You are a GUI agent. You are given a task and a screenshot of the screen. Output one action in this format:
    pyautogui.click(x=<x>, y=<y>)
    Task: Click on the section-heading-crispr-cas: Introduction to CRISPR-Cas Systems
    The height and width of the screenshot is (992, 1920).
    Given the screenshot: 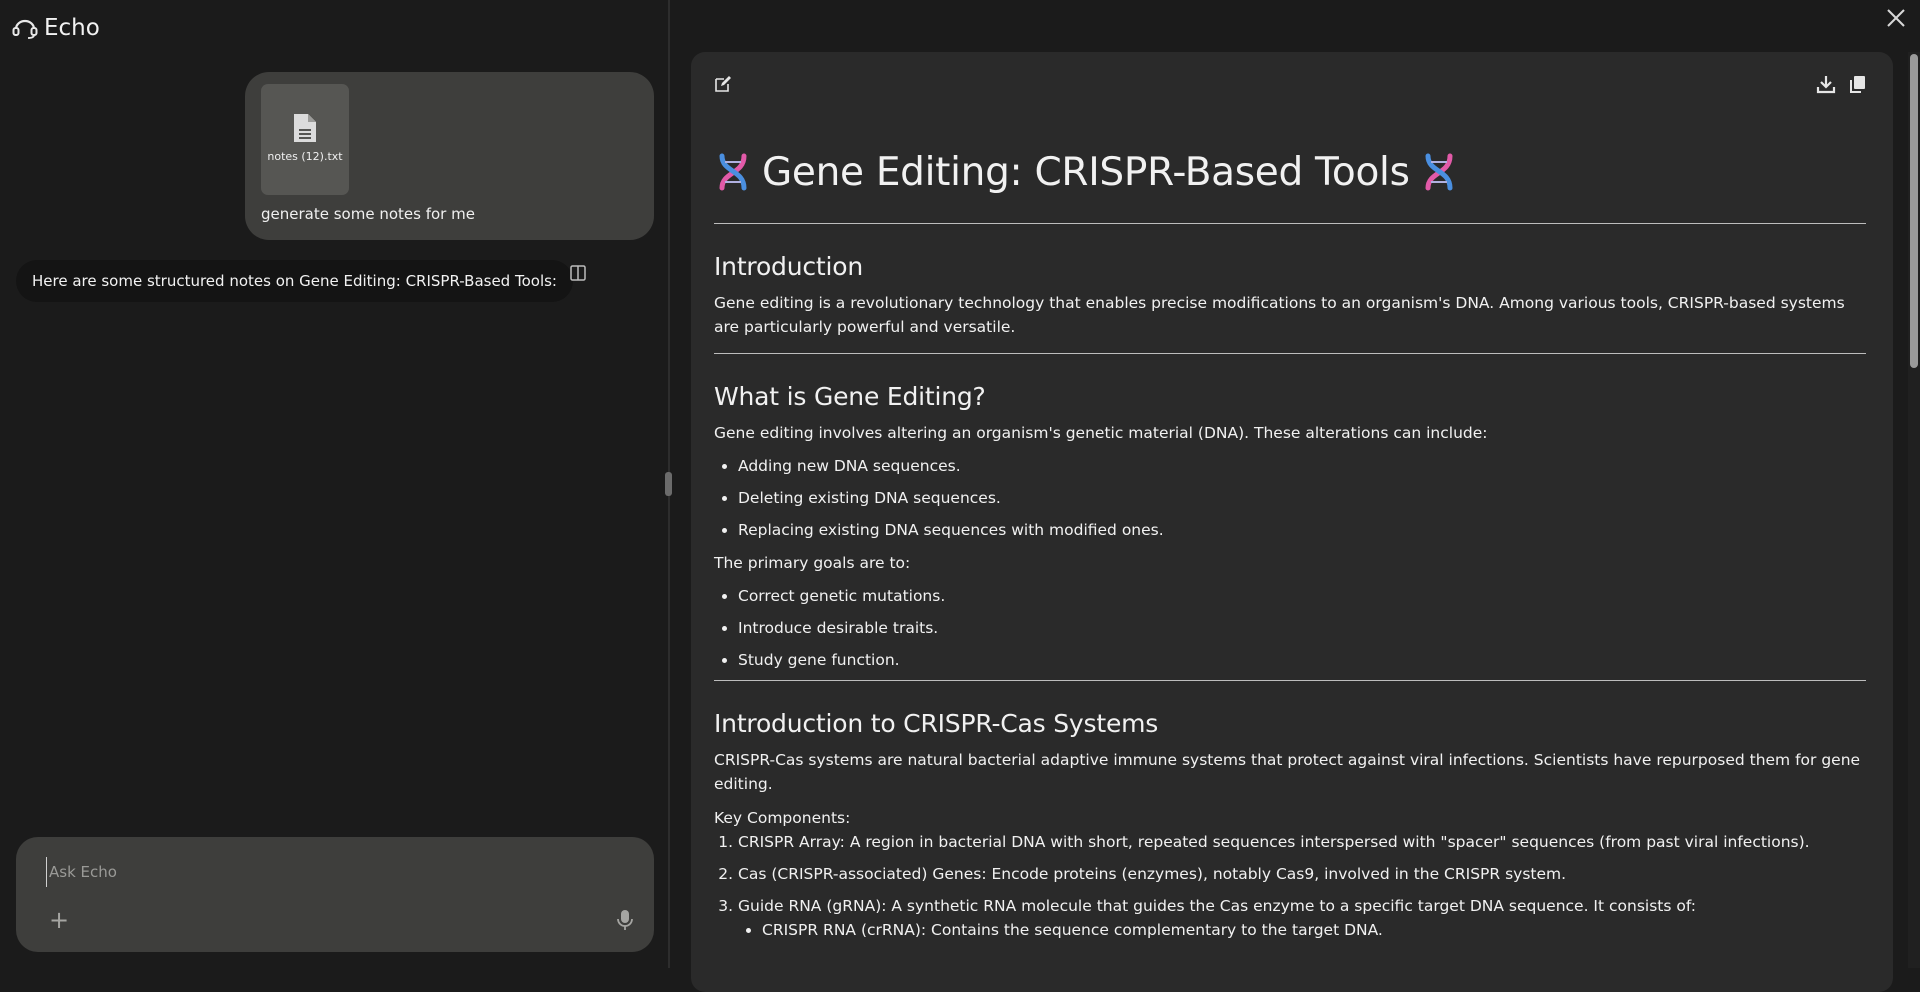 What is the action you would take?
    pyautogui.click(x=936, y=723)
    